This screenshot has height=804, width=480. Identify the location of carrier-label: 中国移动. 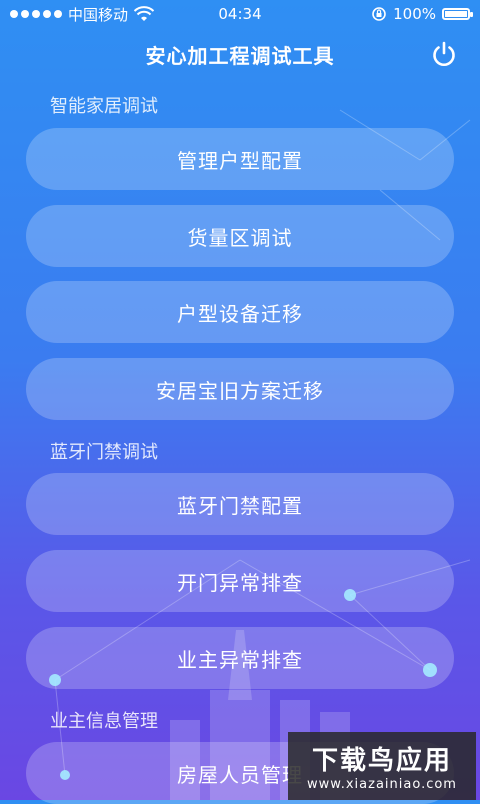
(98, 14).